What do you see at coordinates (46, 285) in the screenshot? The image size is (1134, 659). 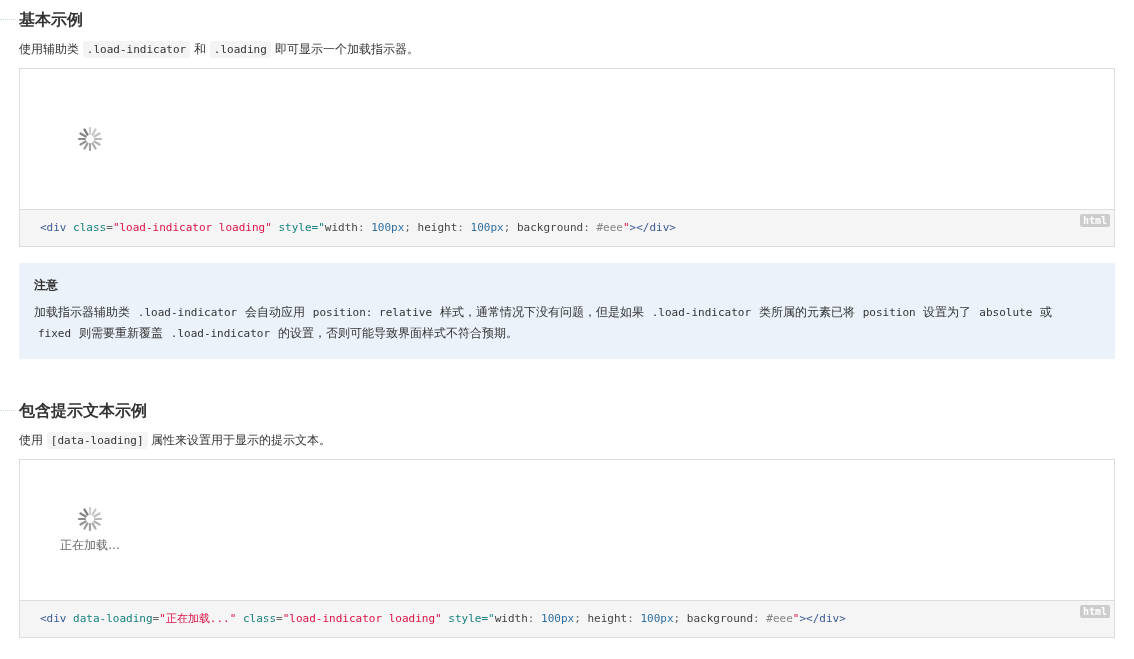 I see `note-title: 注意` at bounding box center [46, 285].